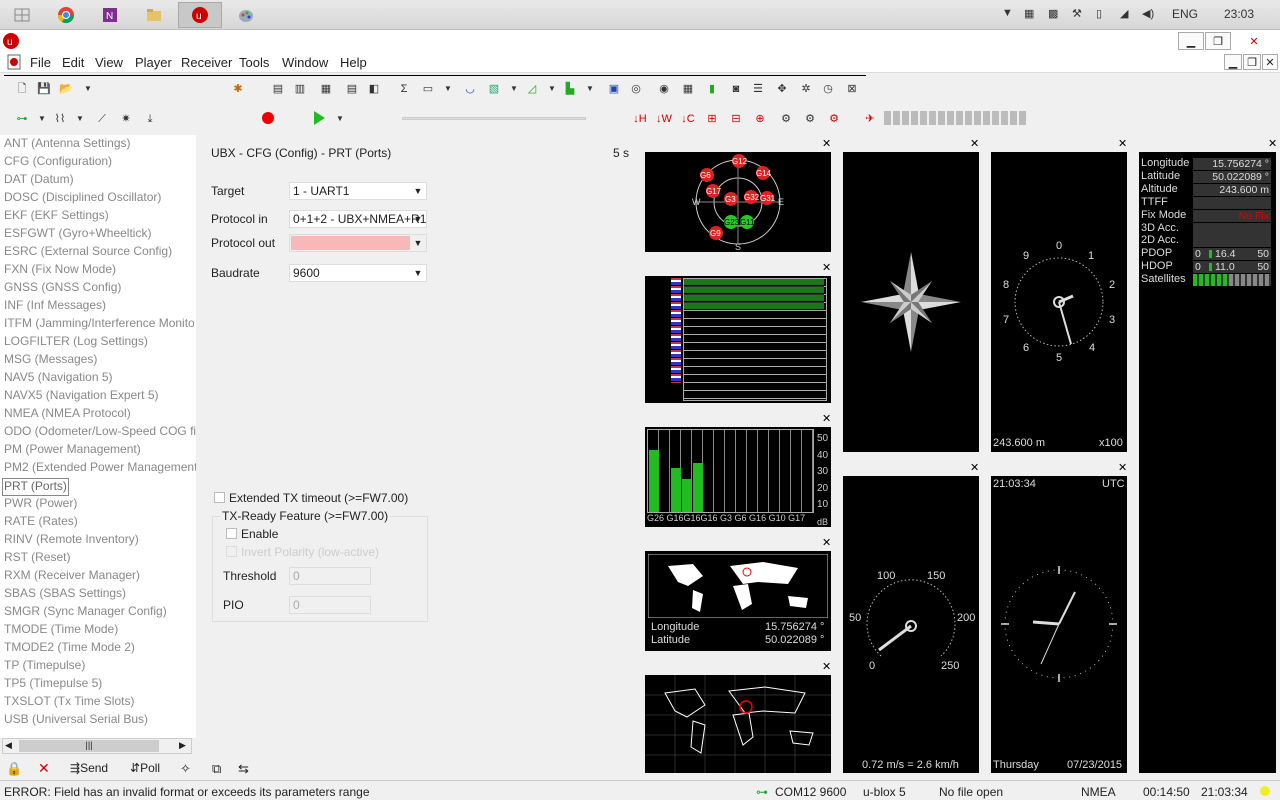 The height and width of the screenshot is (800, 1280). Describe the element at coordinates (53, 685) in the screenshot. I see `tree-item: TP5 (Timepulse 5)` at that location.